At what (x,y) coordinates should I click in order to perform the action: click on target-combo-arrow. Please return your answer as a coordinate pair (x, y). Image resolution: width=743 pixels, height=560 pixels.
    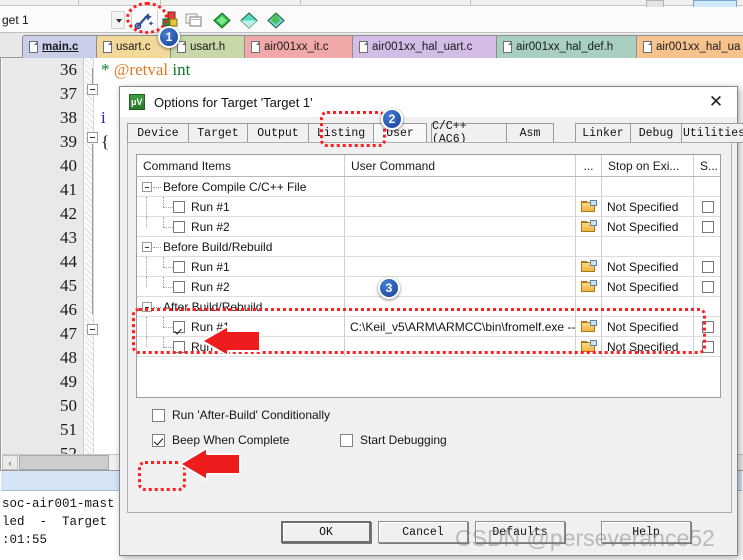
    Looking at the image, I should click on (118, 20).